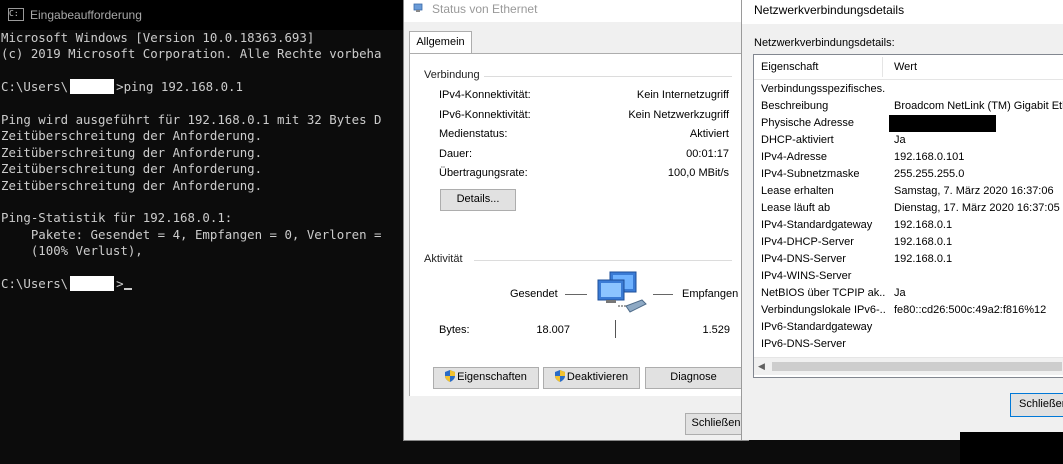  I want to click on diagnose-button: Diagnose, so click(693, 378).